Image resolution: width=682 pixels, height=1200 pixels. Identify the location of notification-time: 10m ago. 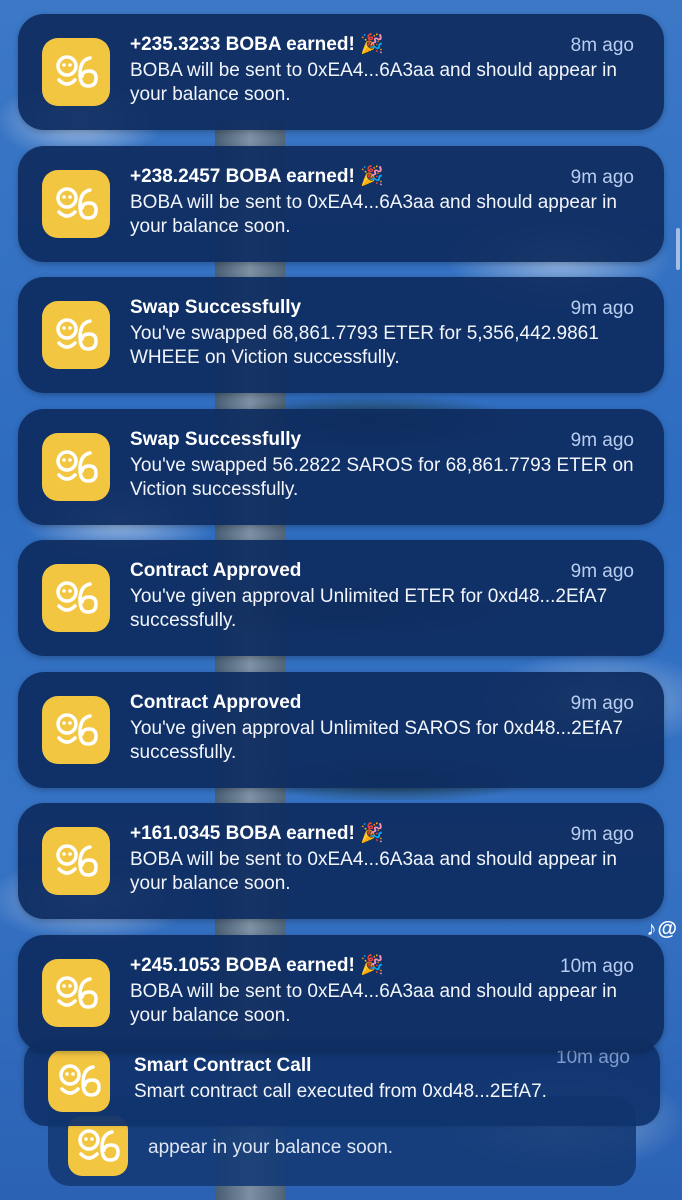
(597, 966).